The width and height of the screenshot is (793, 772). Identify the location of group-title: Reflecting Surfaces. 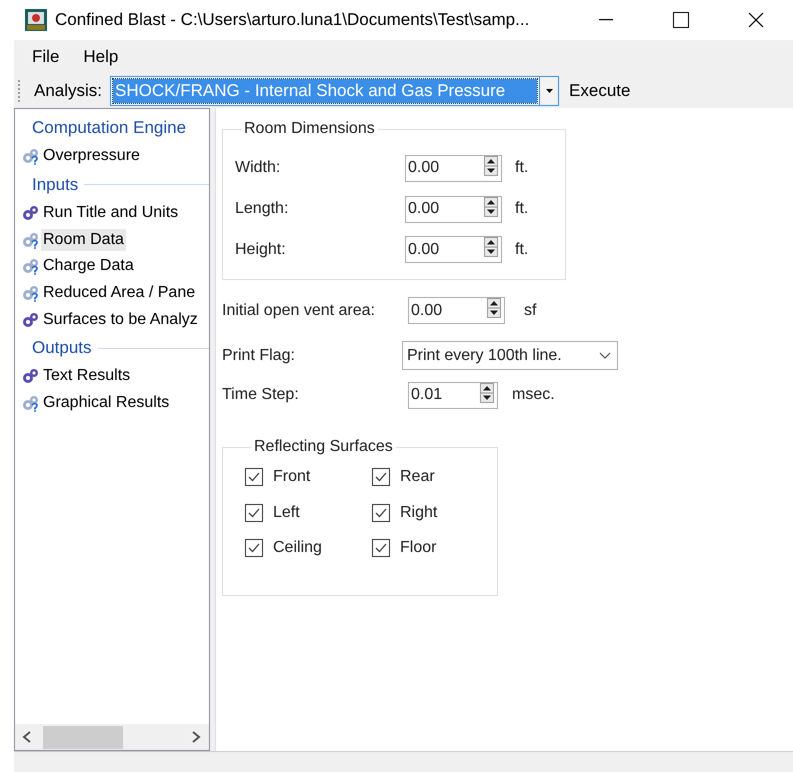
(323, 447).